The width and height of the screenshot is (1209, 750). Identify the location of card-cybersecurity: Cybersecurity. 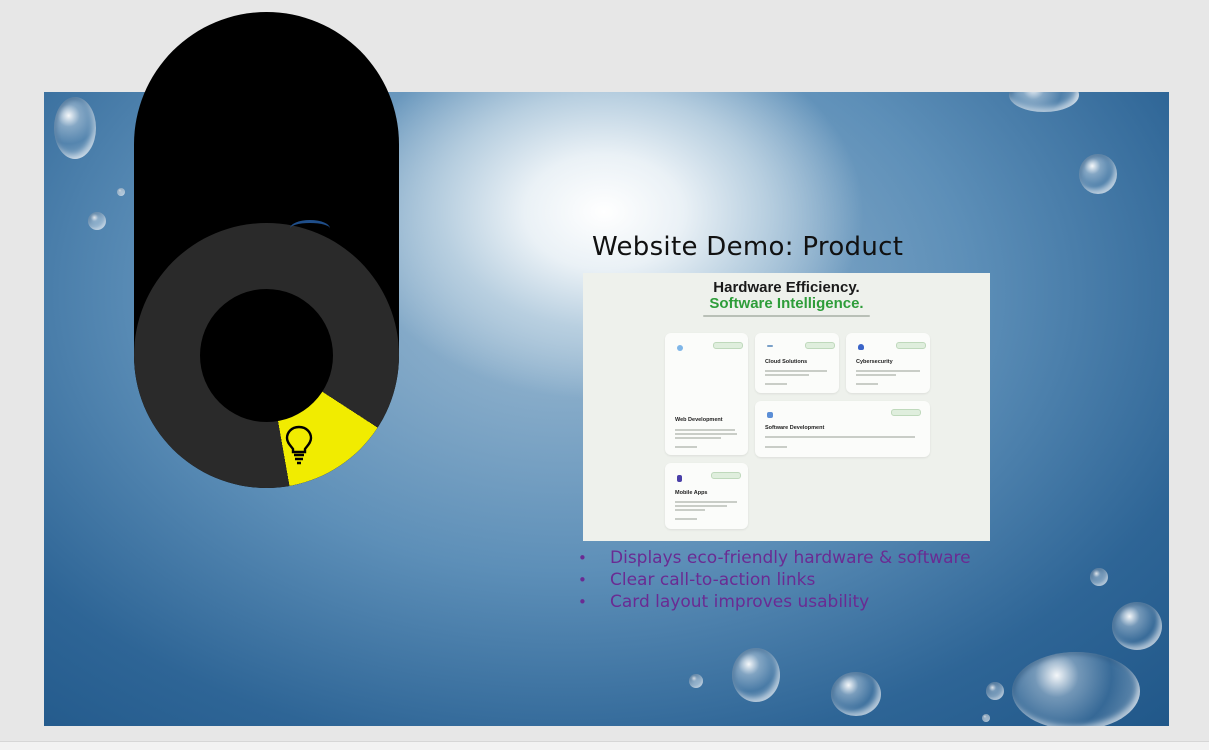
(888, 363).